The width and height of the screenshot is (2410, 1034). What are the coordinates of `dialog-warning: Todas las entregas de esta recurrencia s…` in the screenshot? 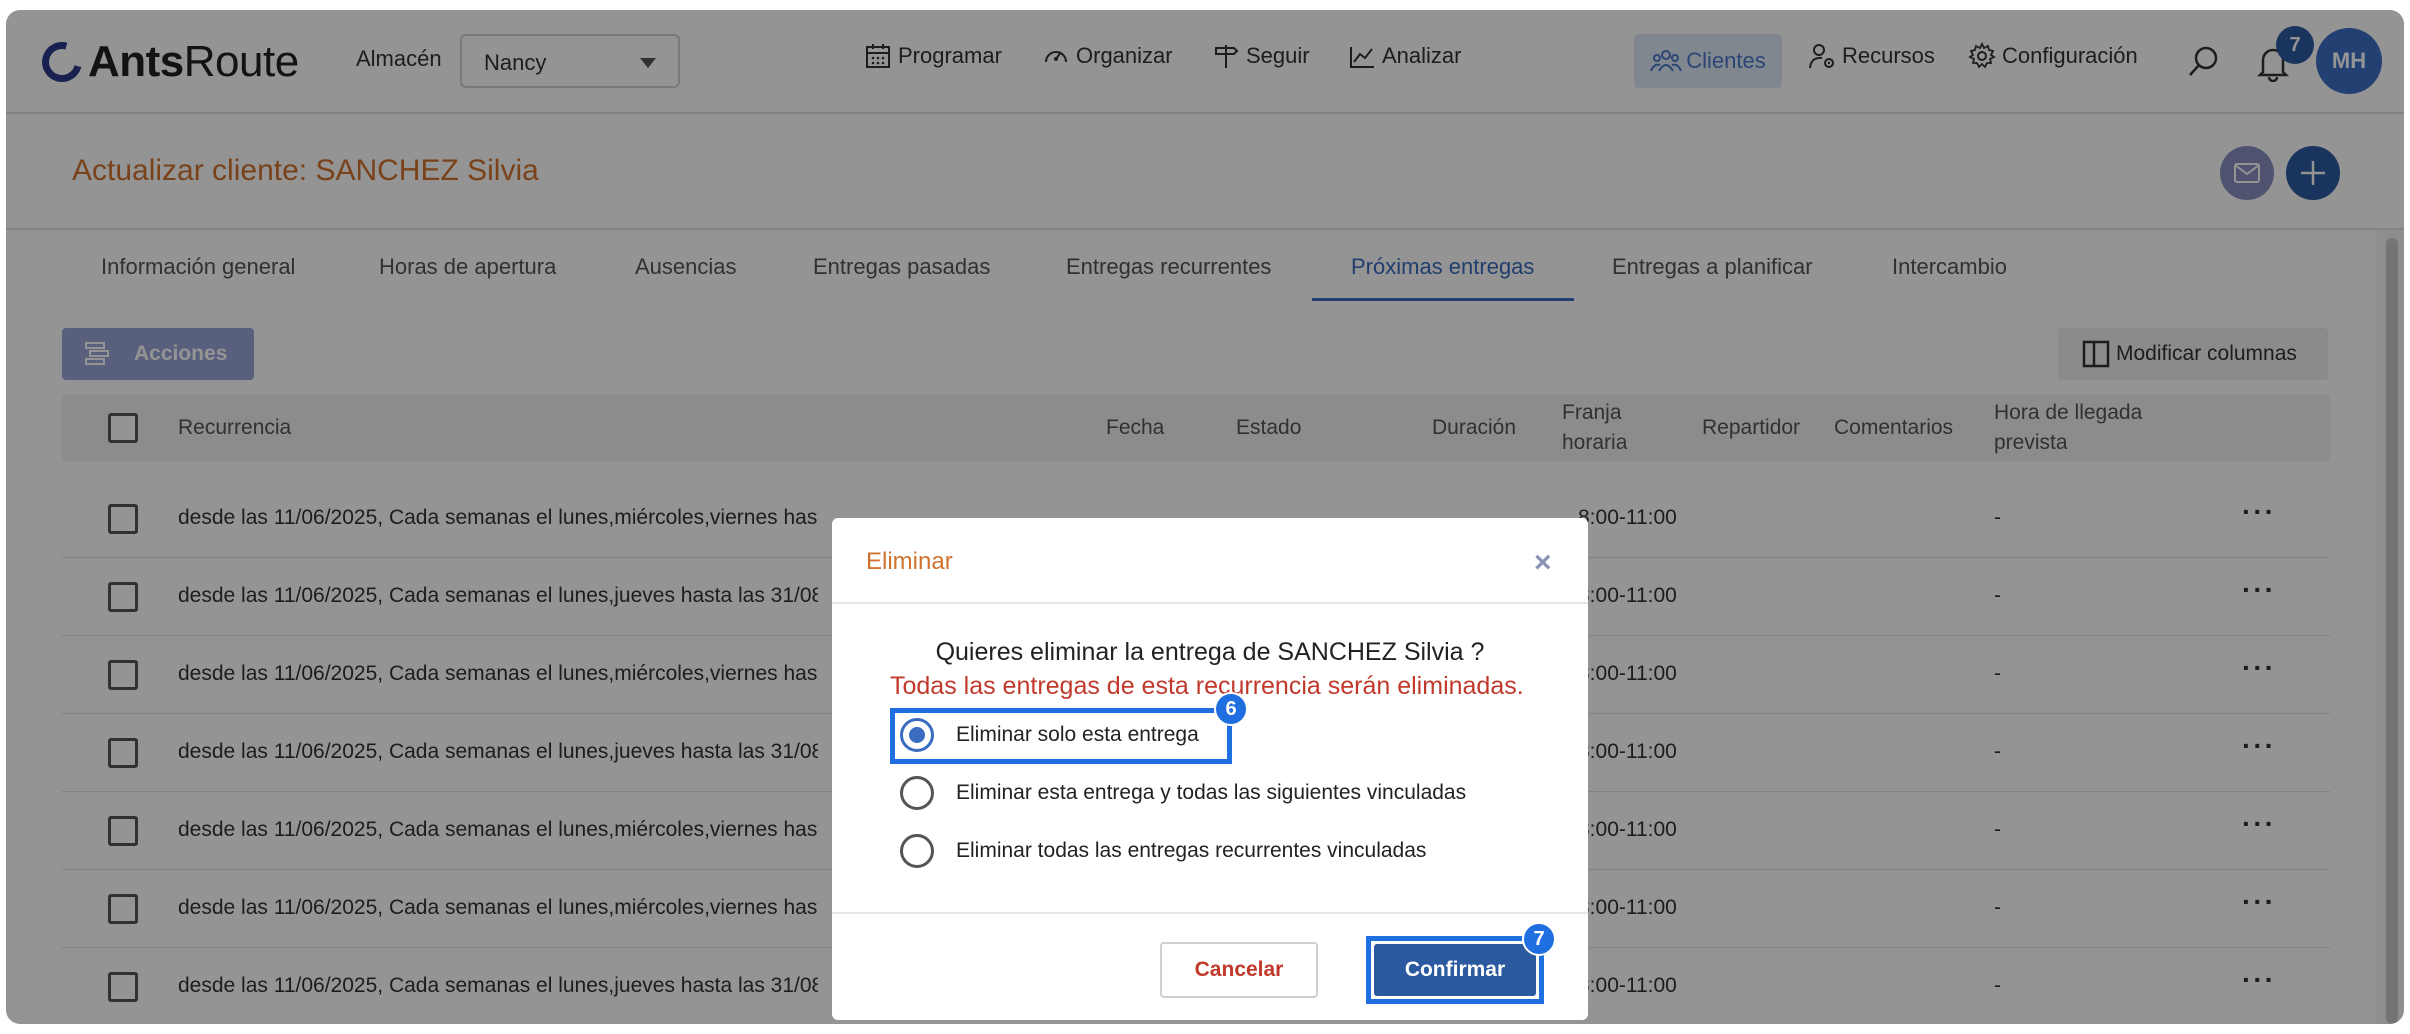 It's located at (1207, 686).